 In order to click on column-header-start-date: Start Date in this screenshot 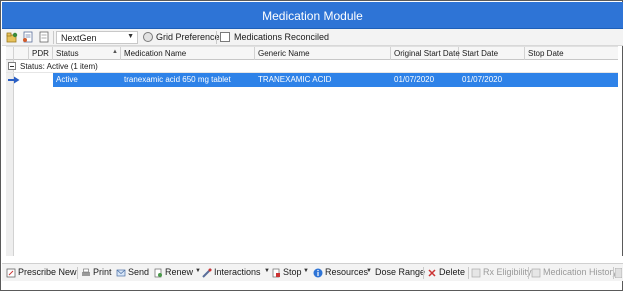, I will do `click(492, 53)`.